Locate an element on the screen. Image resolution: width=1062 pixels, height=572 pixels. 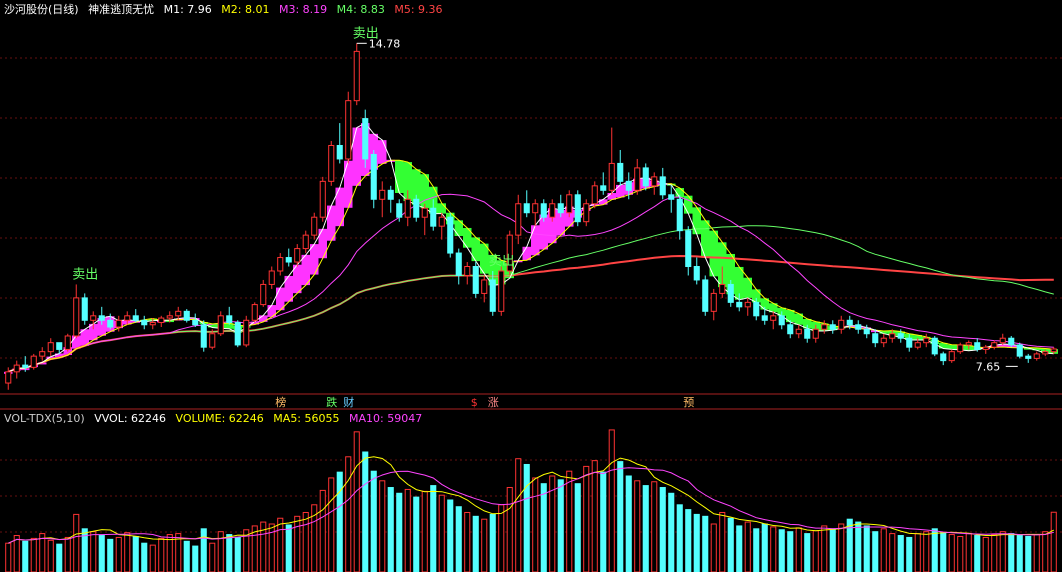
event-marker: 财 is located at coordinates (348, 402).